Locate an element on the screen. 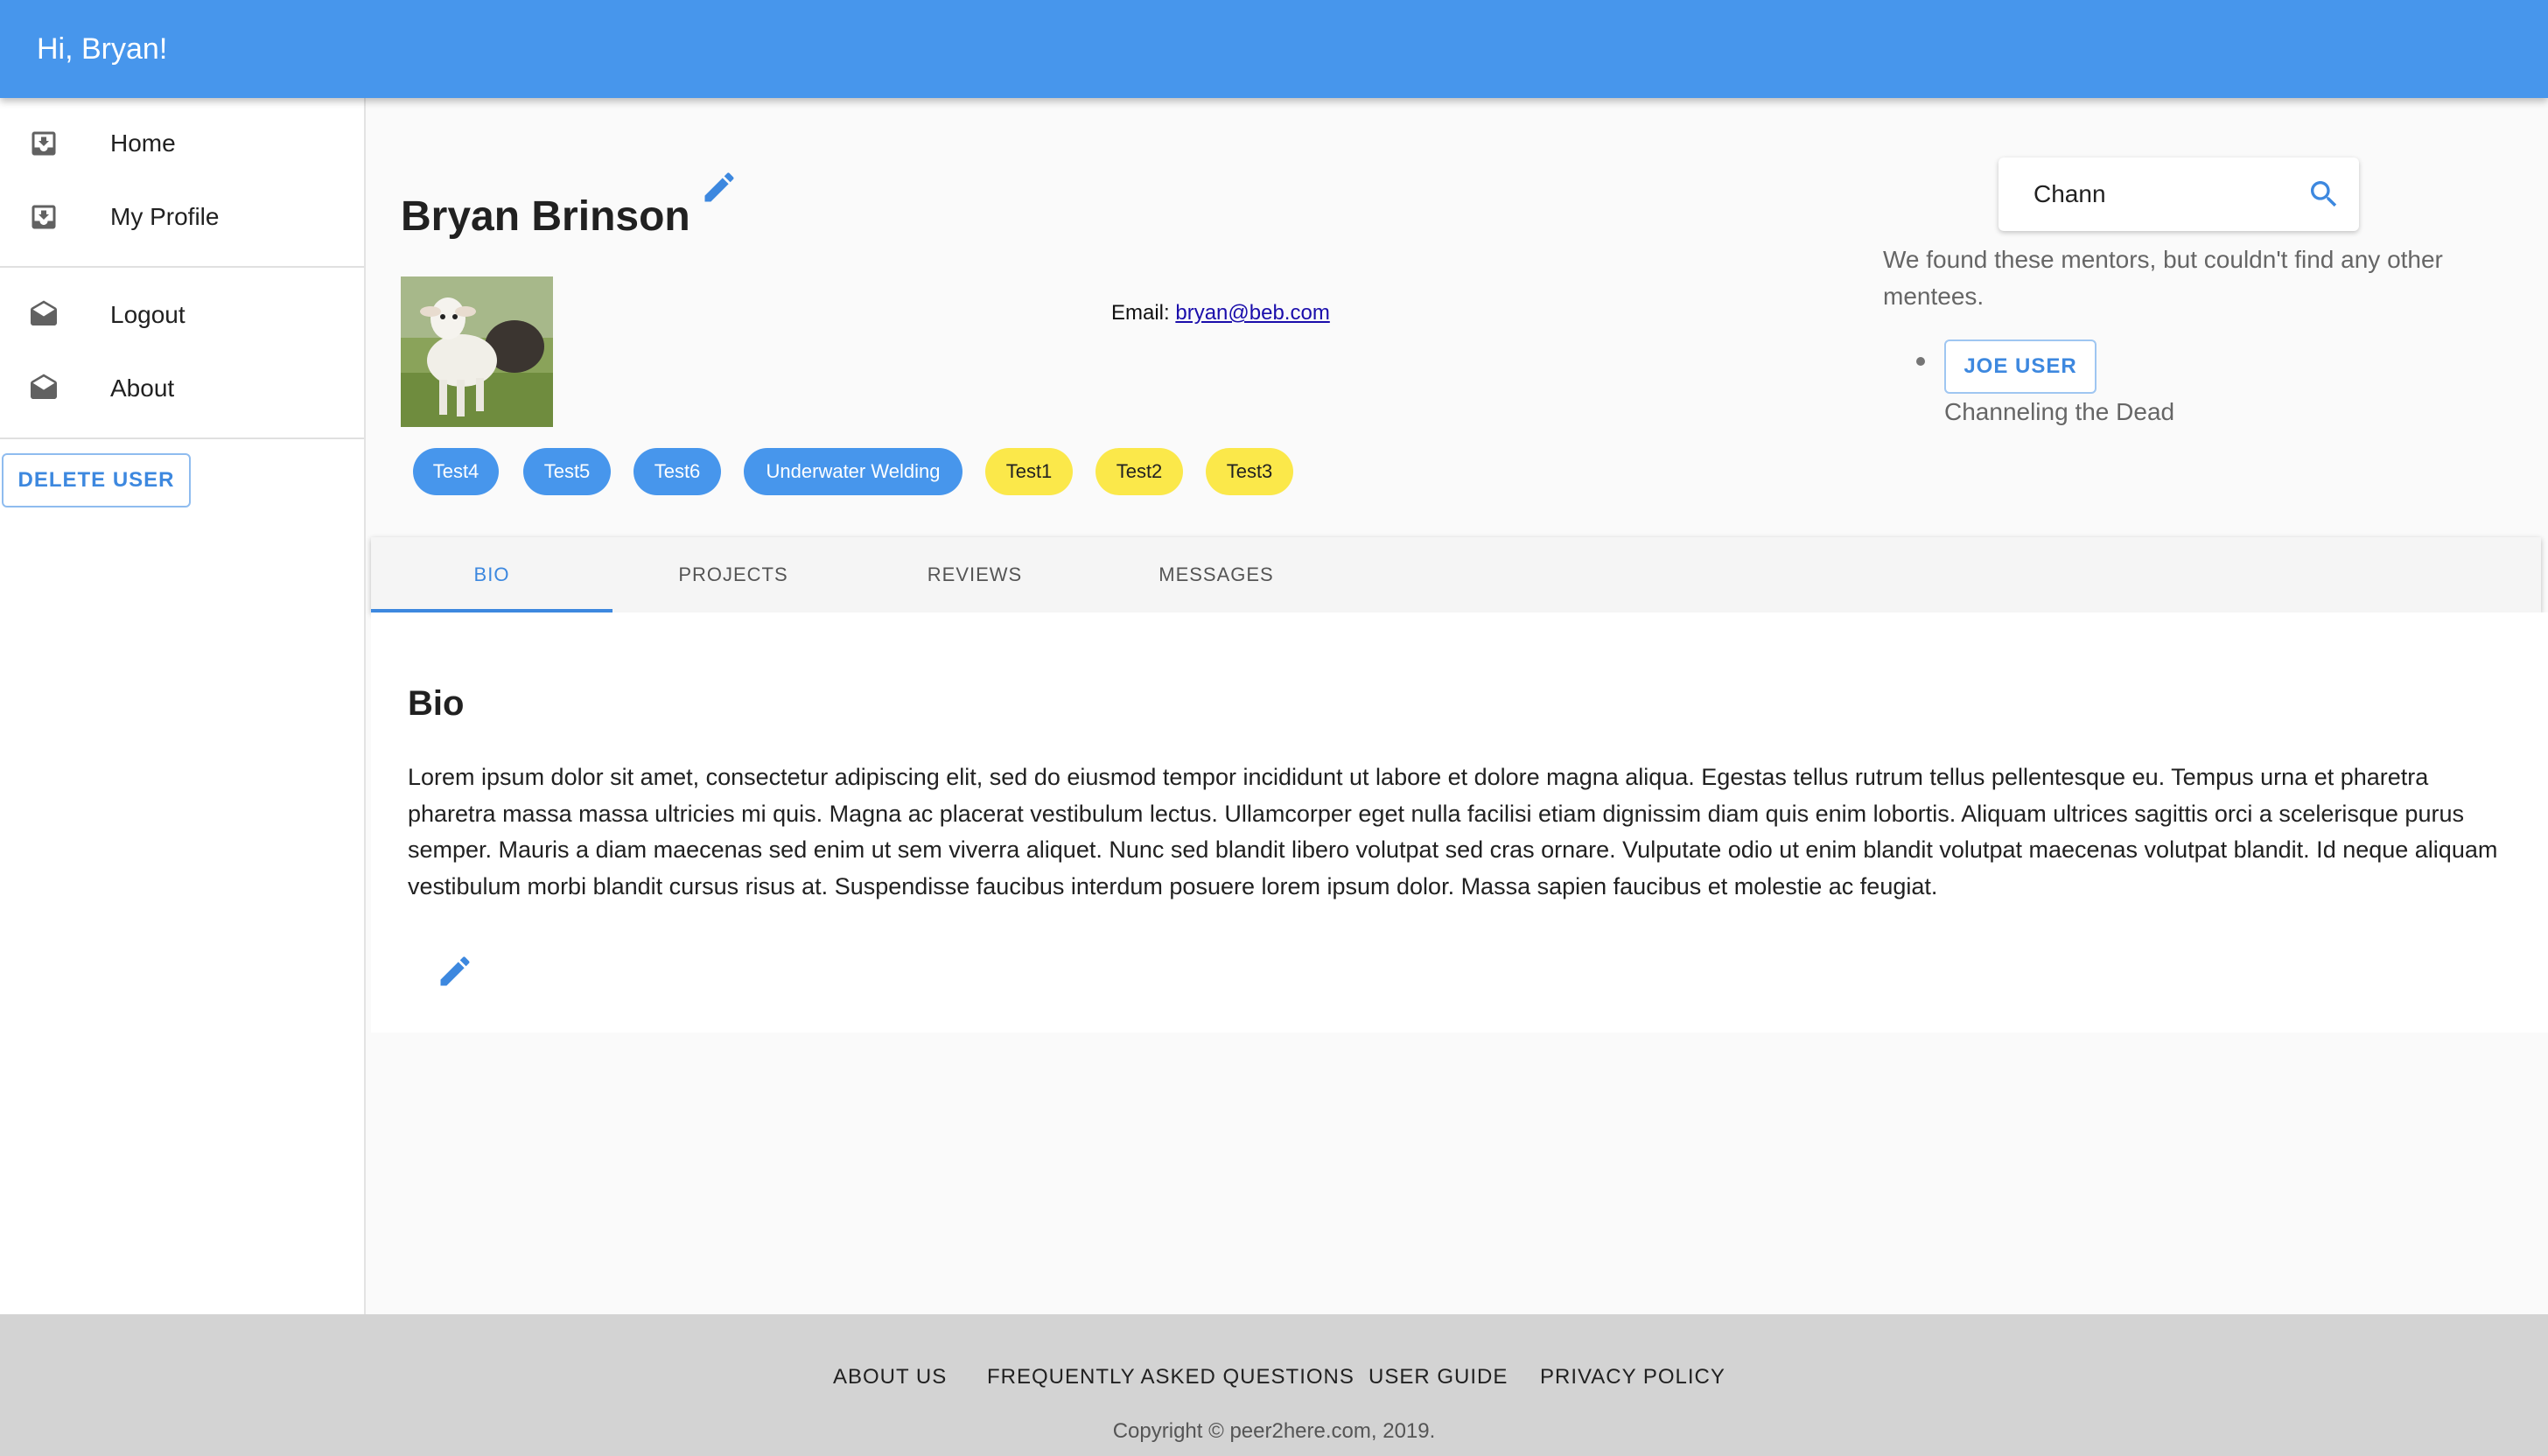 This screenshot has width=2548, height=1456. tab-label: MESSAGES is located at coordinates (1216, 574).